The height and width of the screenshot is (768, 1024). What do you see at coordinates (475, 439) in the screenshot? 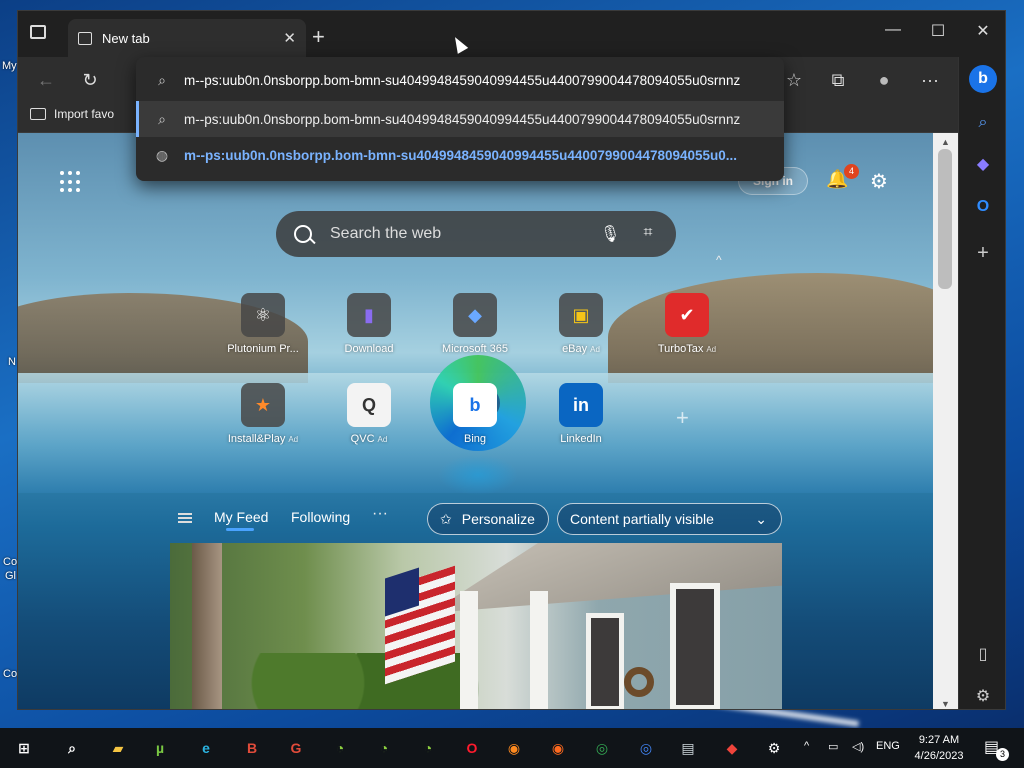
I see `quick-link-label: Bing` at bounding box center [475, 439].